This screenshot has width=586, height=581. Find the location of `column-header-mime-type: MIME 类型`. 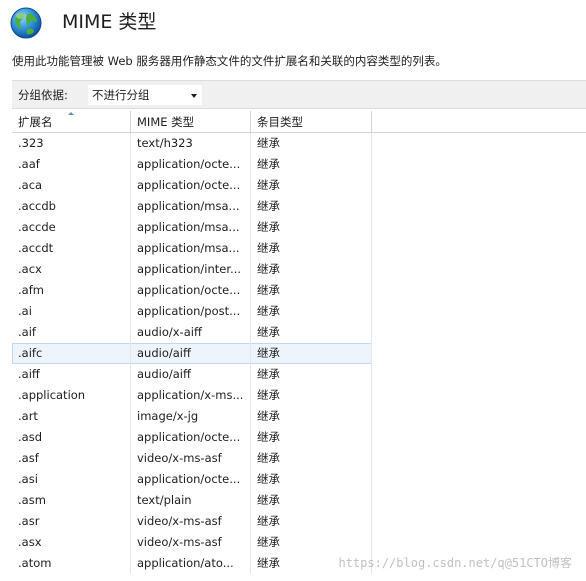

column-header-mime-type: MIME 类型 is located at coordinates (191, 121).